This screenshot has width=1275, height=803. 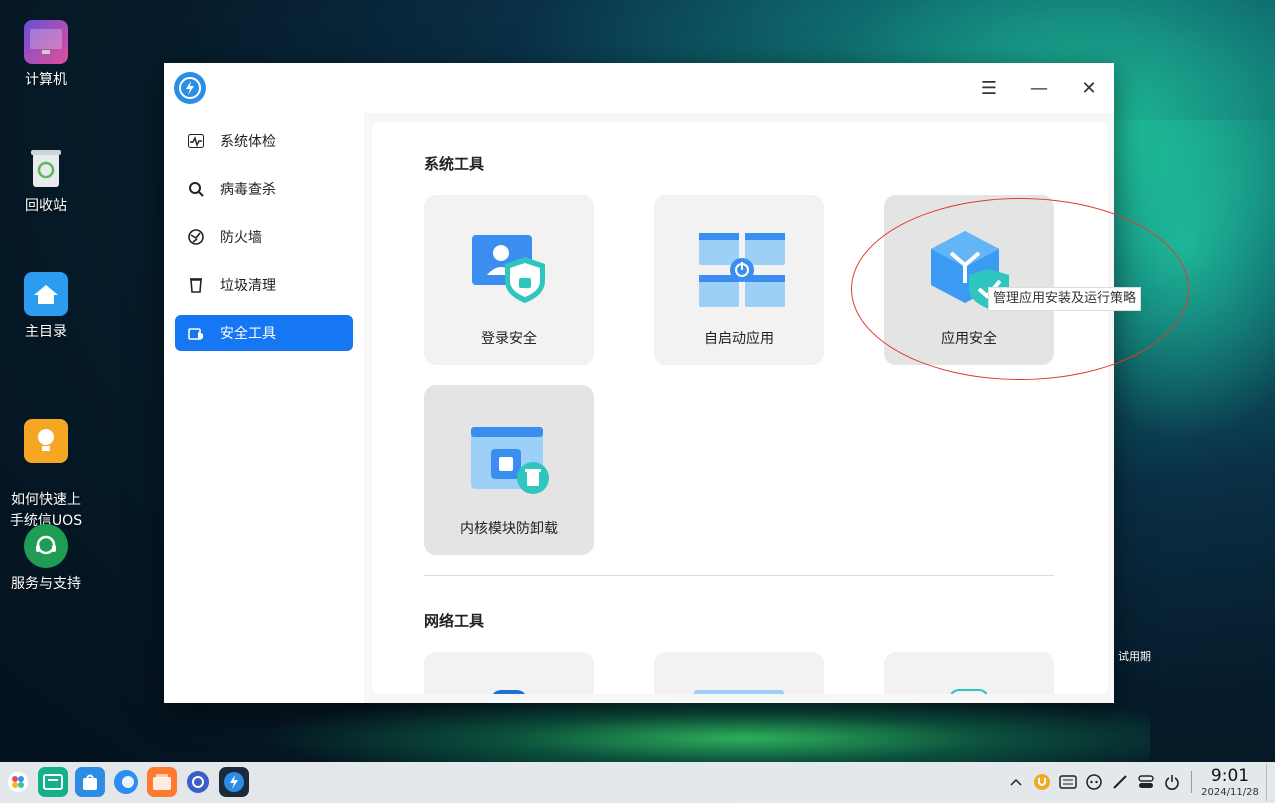 I want to click on card-login-security: 登录安全, so click(x=509, y=280).